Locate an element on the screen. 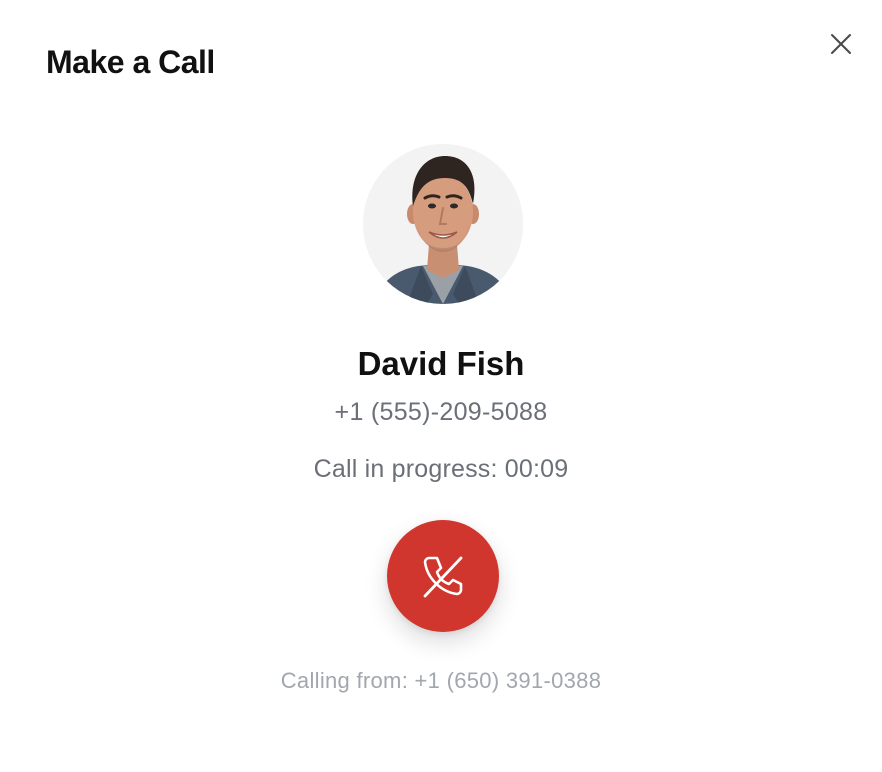 Image resolution: width=882 pixels, height=772 pixels. hang-up-button is located at coordinates (443, 576).